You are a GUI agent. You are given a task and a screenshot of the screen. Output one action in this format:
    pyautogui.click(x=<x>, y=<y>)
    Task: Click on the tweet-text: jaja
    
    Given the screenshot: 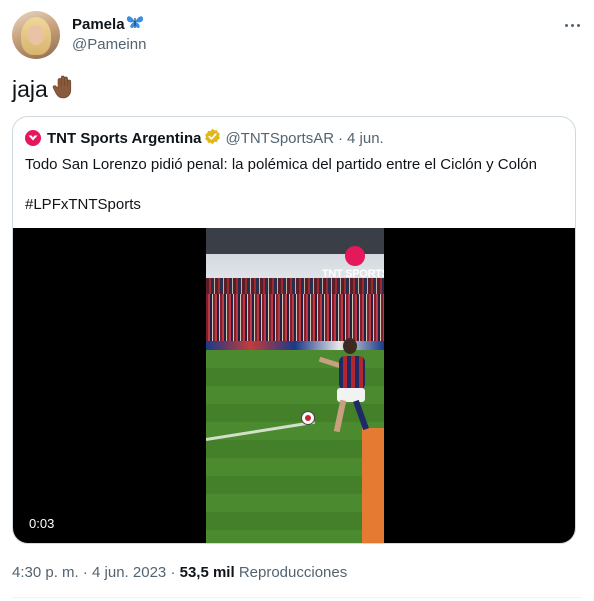 What is the action you would take?
    pyautogui.click(x=44, y=90)
    